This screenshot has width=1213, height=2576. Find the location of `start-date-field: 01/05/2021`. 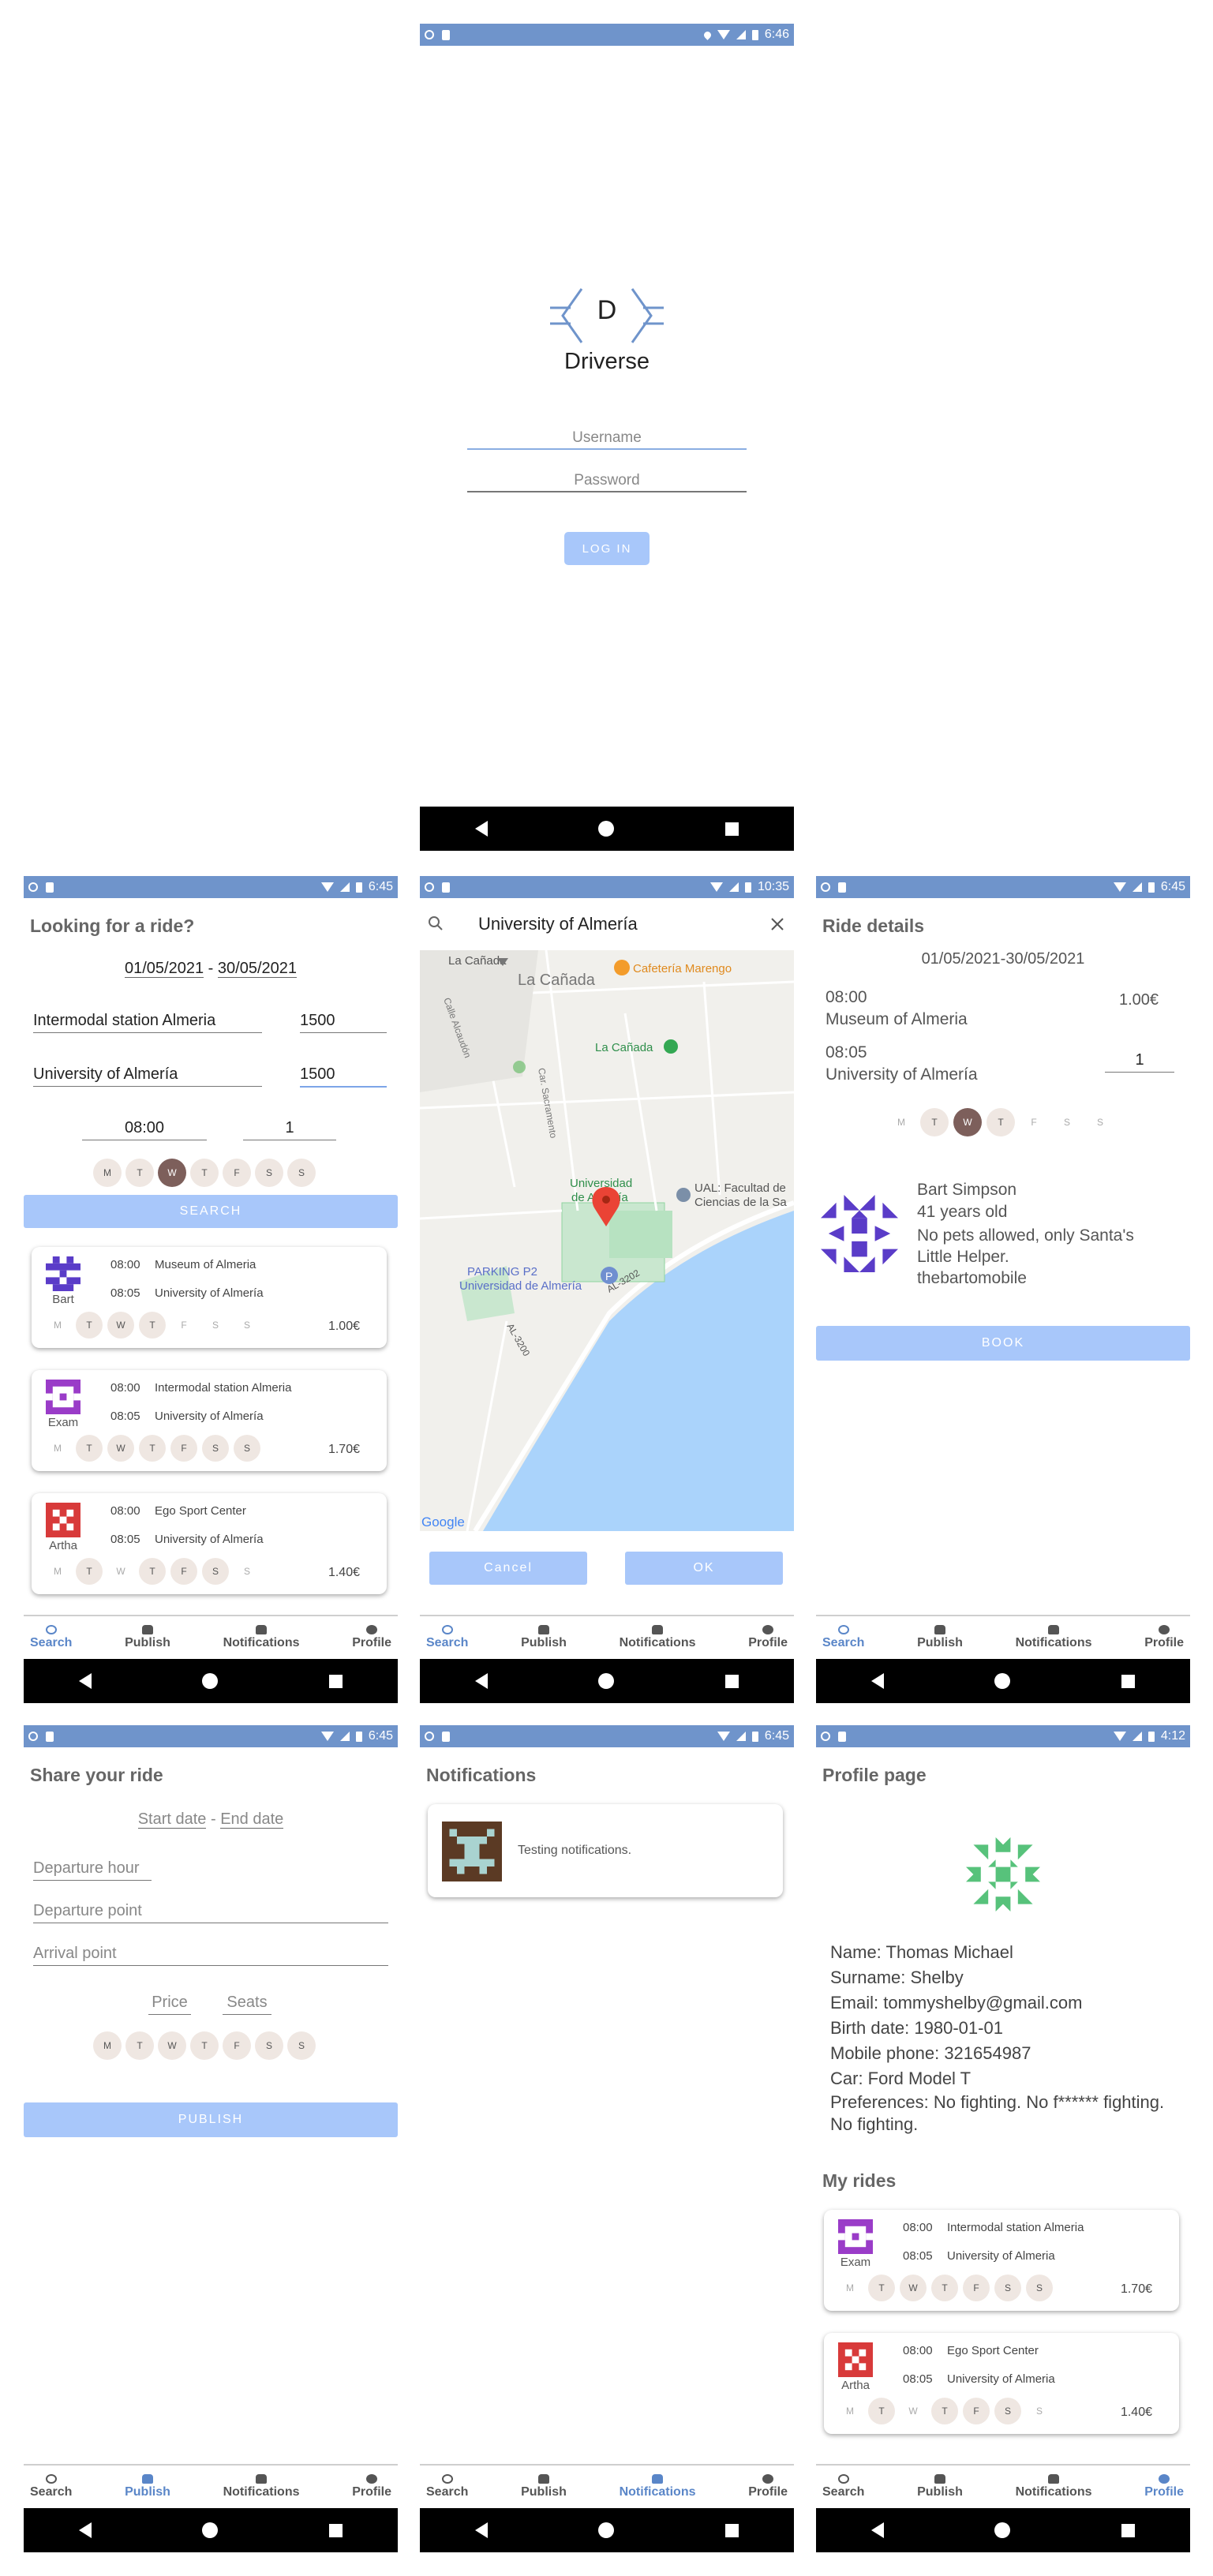

start-date-field: 01/05/2021 is located at coordinates (164, 969).